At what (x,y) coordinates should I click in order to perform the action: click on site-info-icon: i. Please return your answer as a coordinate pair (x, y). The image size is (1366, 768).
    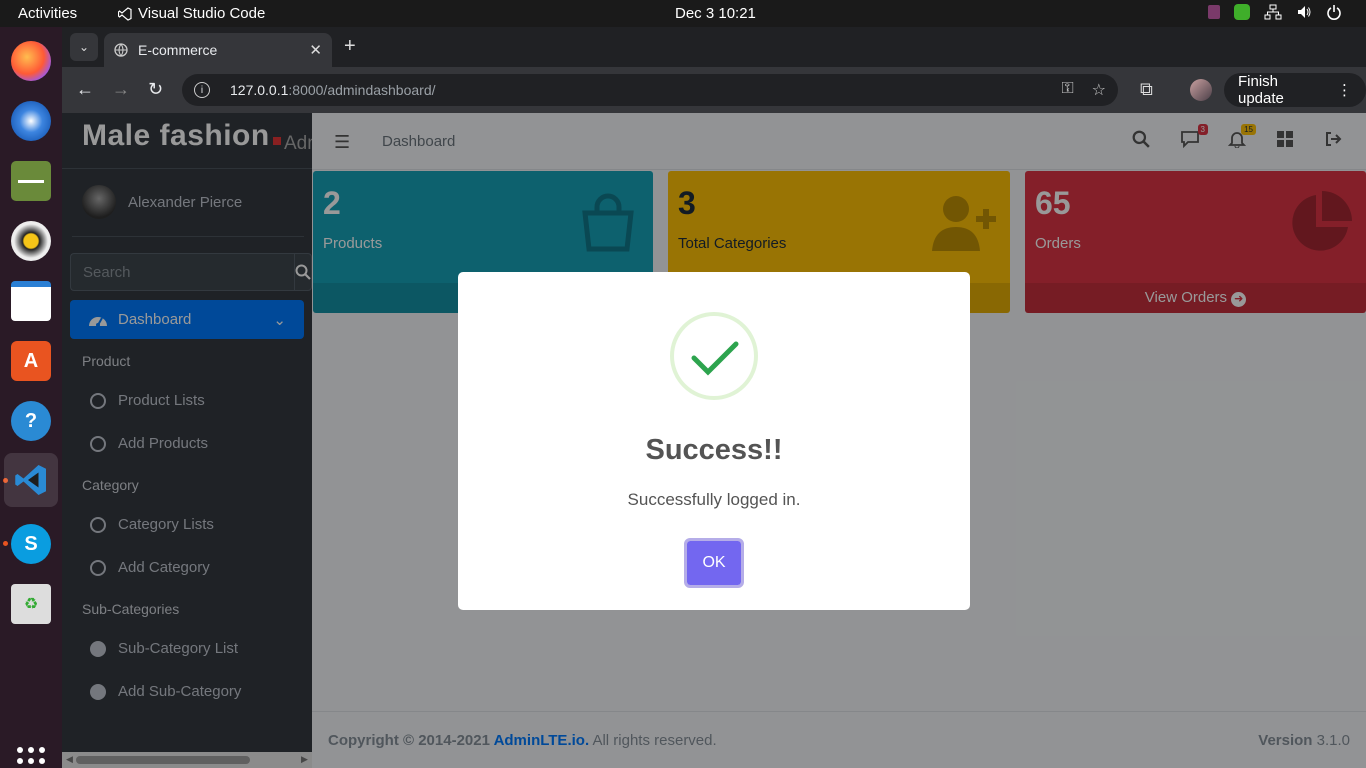
    Looking at the image, I should click on (202, 90).